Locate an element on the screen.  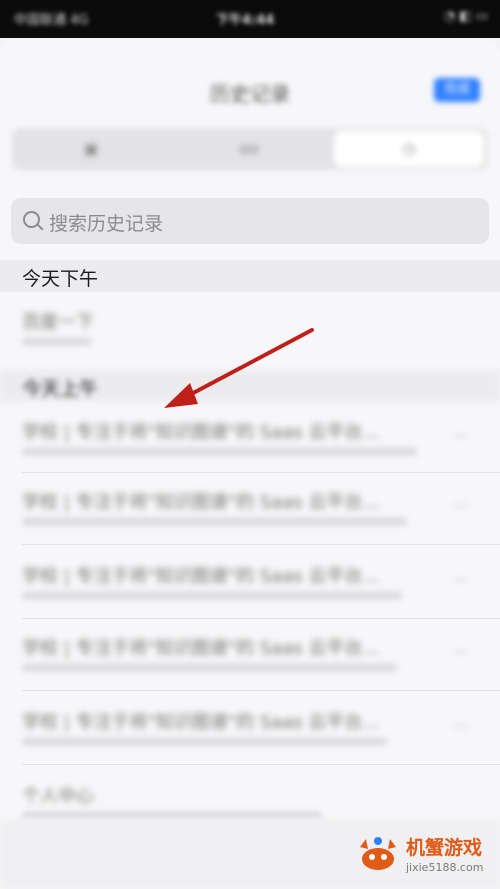
history-item-title: 百度一下 is located at coordinates (58, 322).